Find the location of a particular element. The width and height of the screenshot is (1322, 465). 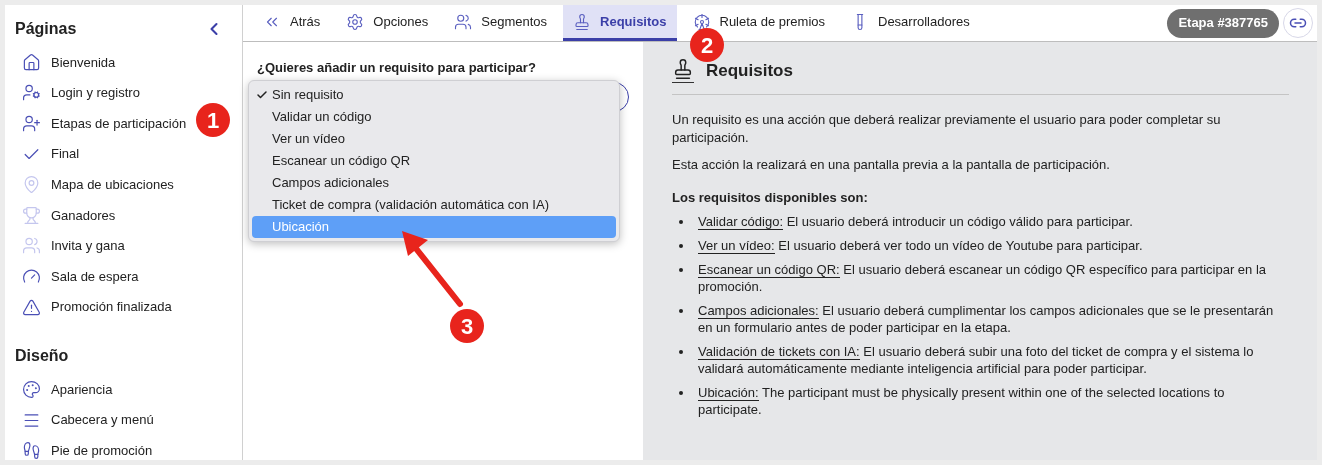

tab: Opciones is located at coordinates (387, 23).